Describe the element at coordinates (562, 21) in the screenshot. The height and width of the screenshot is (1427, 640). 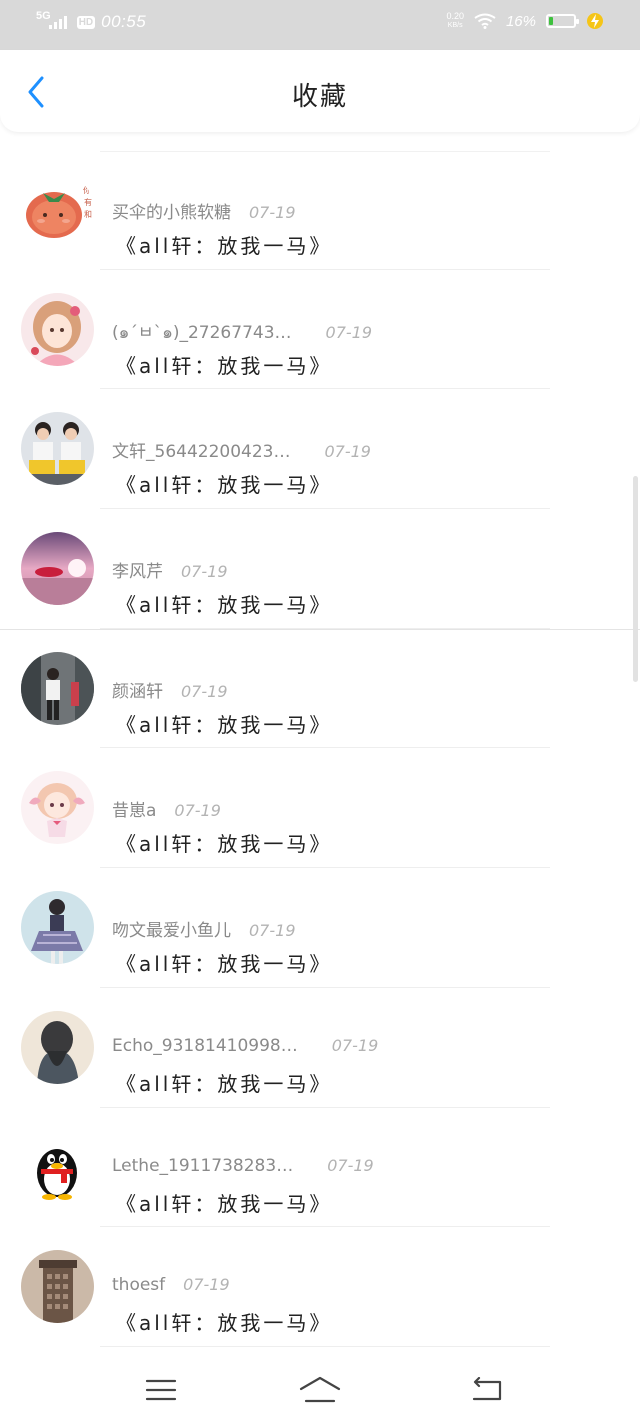
I see `battery-icon` at that location.